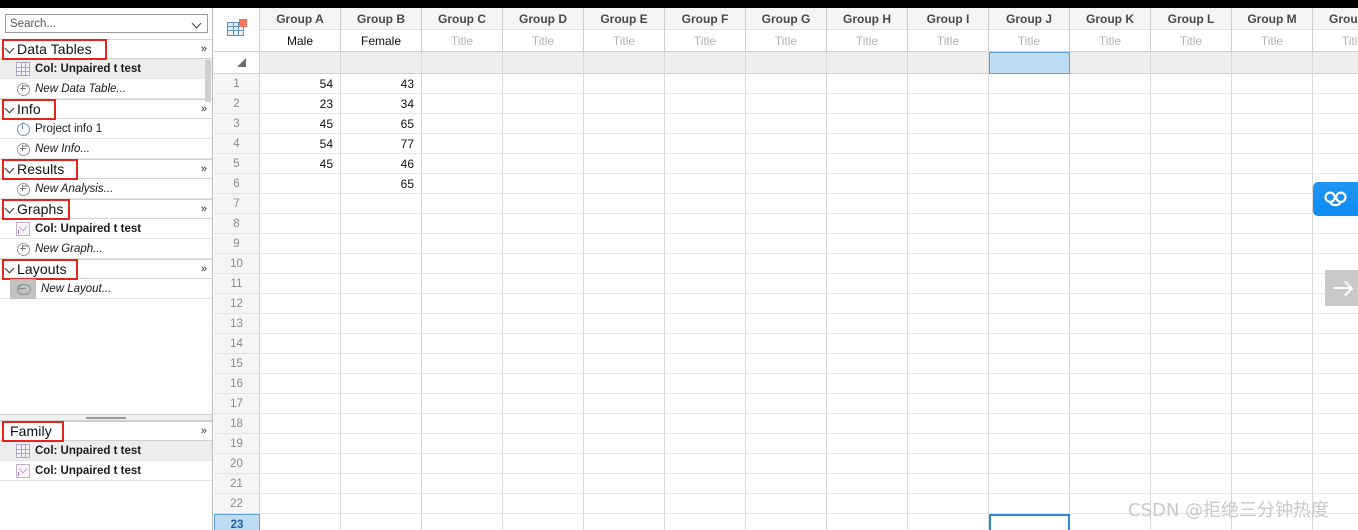 The width and height of the screenshot is (1358, 530). Describe the element at coordinates (300, 104) in the screenshot. I see `table-cell: 23` at that location.